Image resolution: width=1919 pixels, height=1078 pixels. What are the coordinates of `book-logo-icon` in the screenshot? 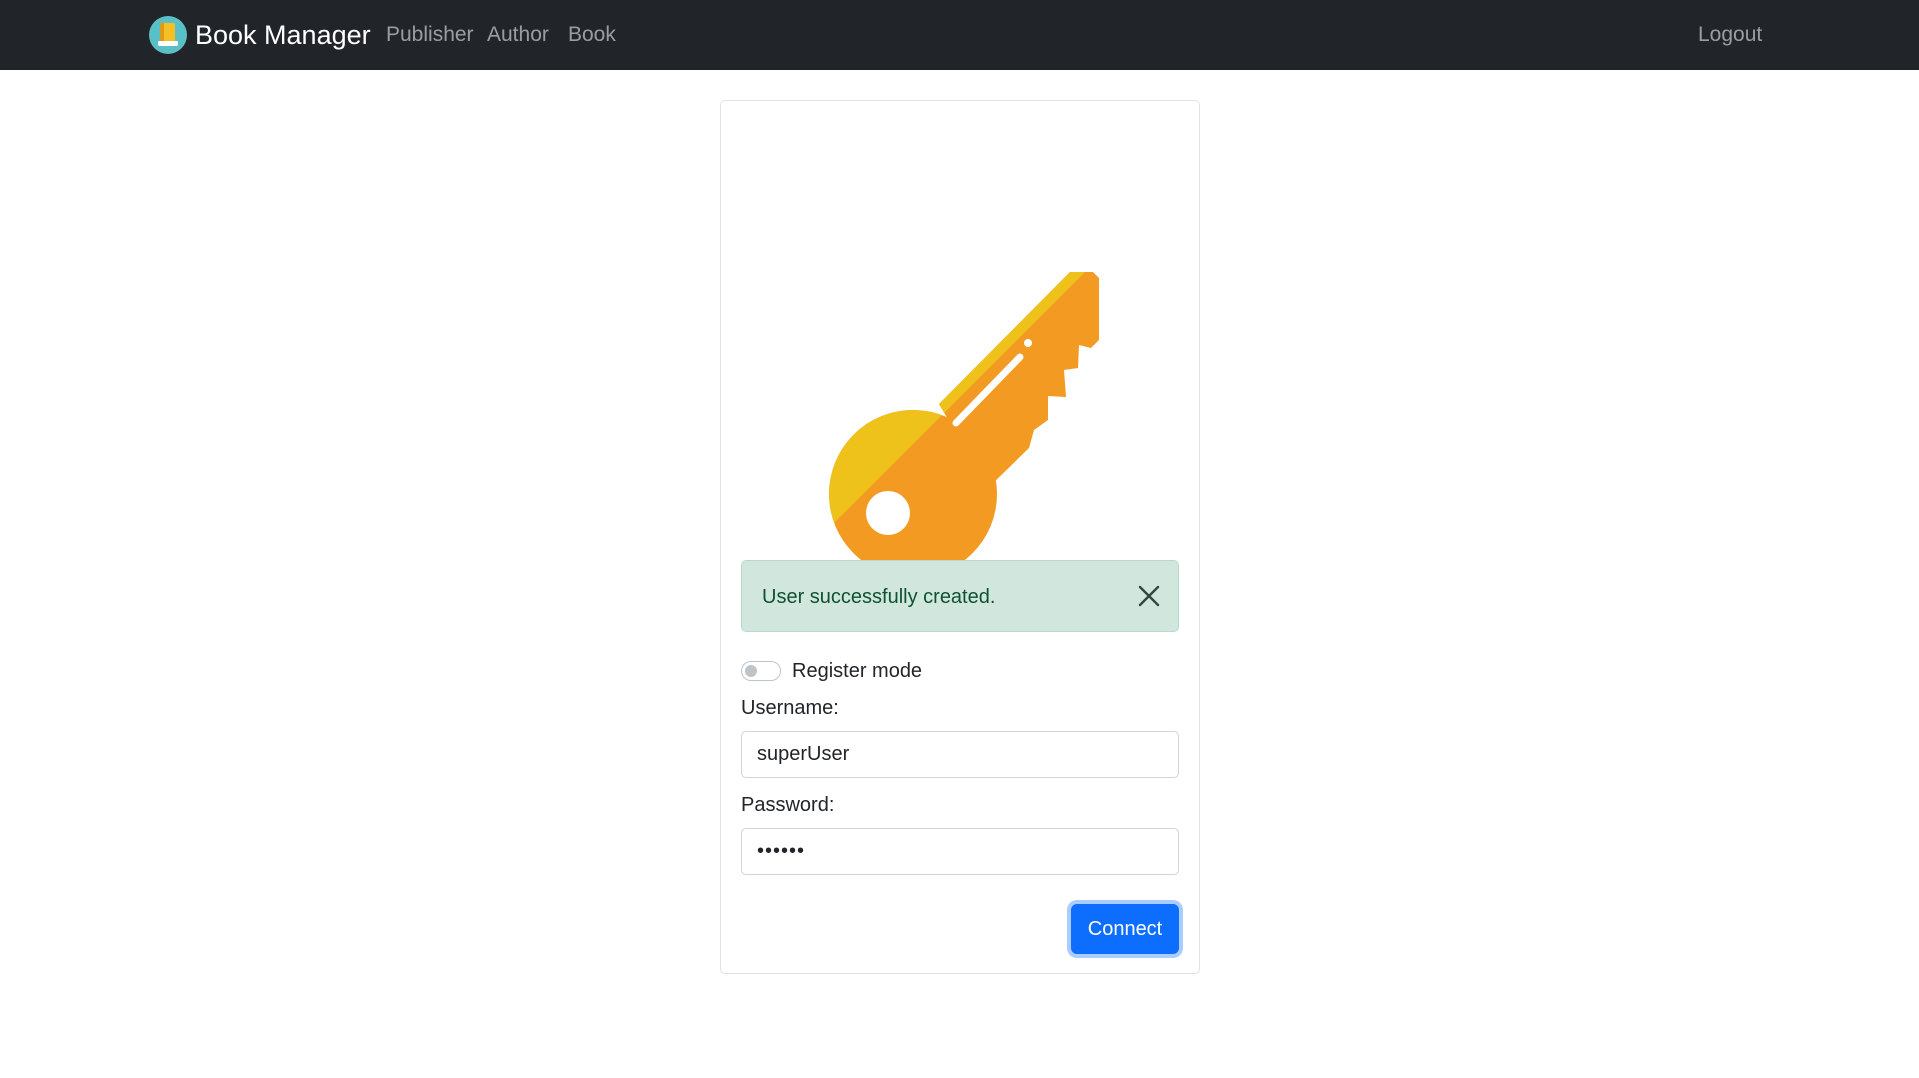 It's located at (168, 35).